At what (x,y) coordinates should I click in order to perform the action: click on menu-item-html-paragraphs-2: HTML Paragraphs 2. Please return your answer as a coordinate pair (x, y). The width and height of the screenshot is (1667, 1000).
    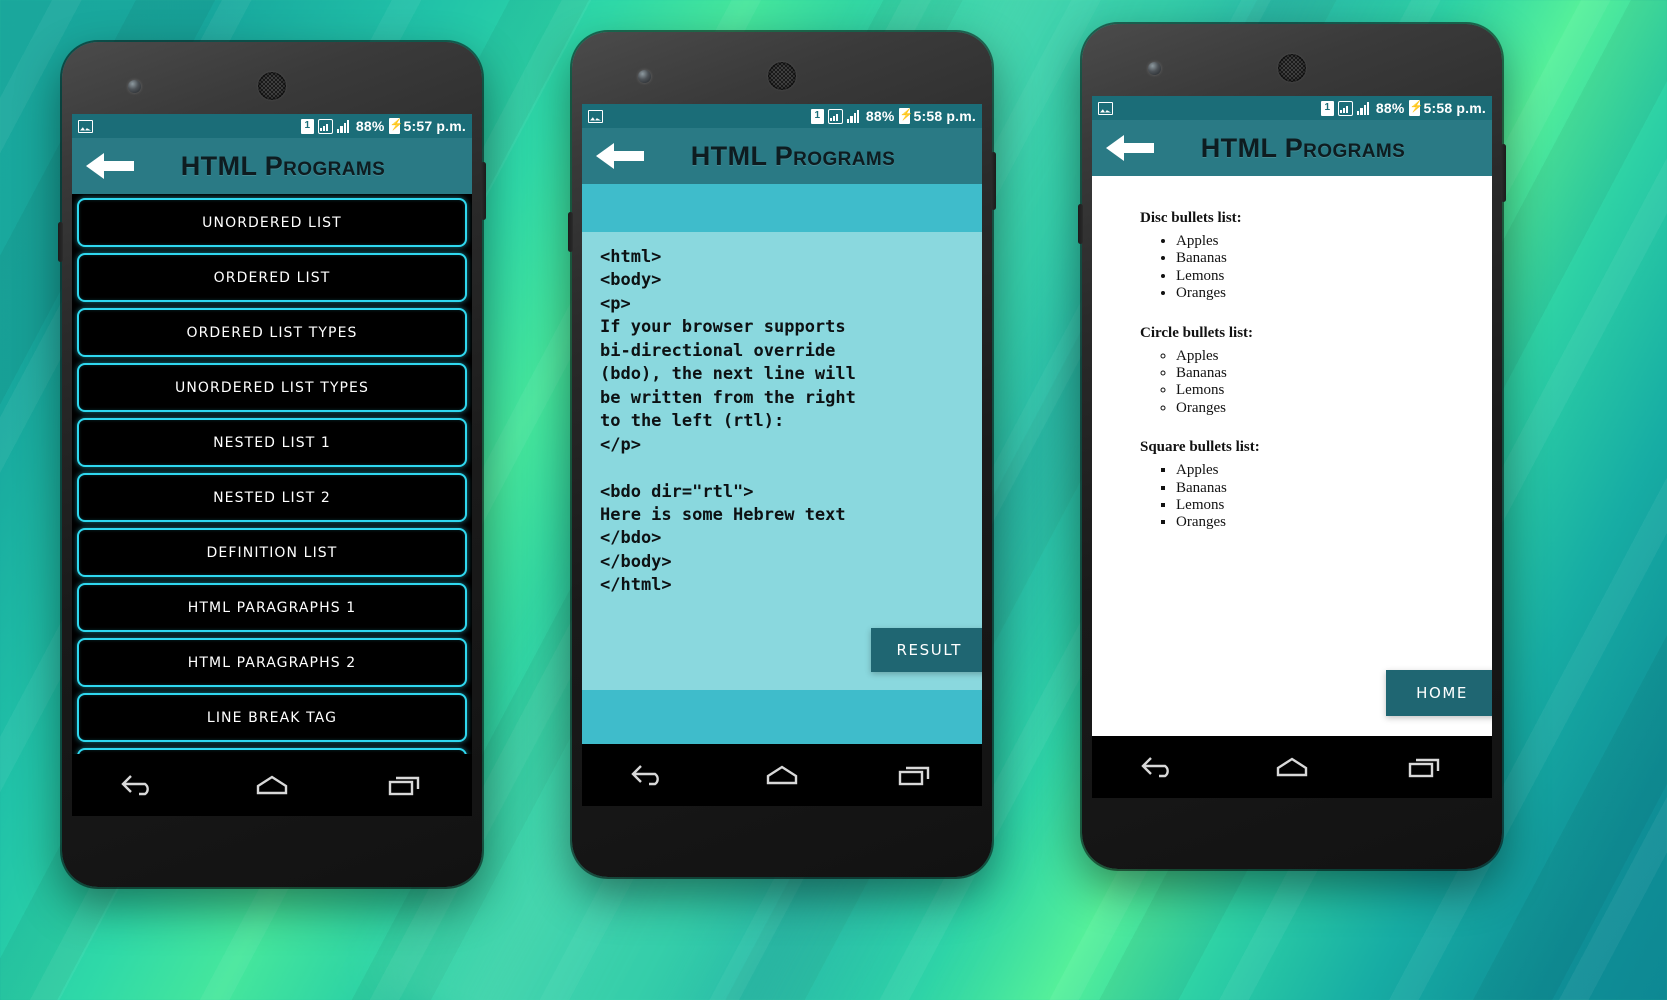
    Looking at the image, I should click on (272, 662).